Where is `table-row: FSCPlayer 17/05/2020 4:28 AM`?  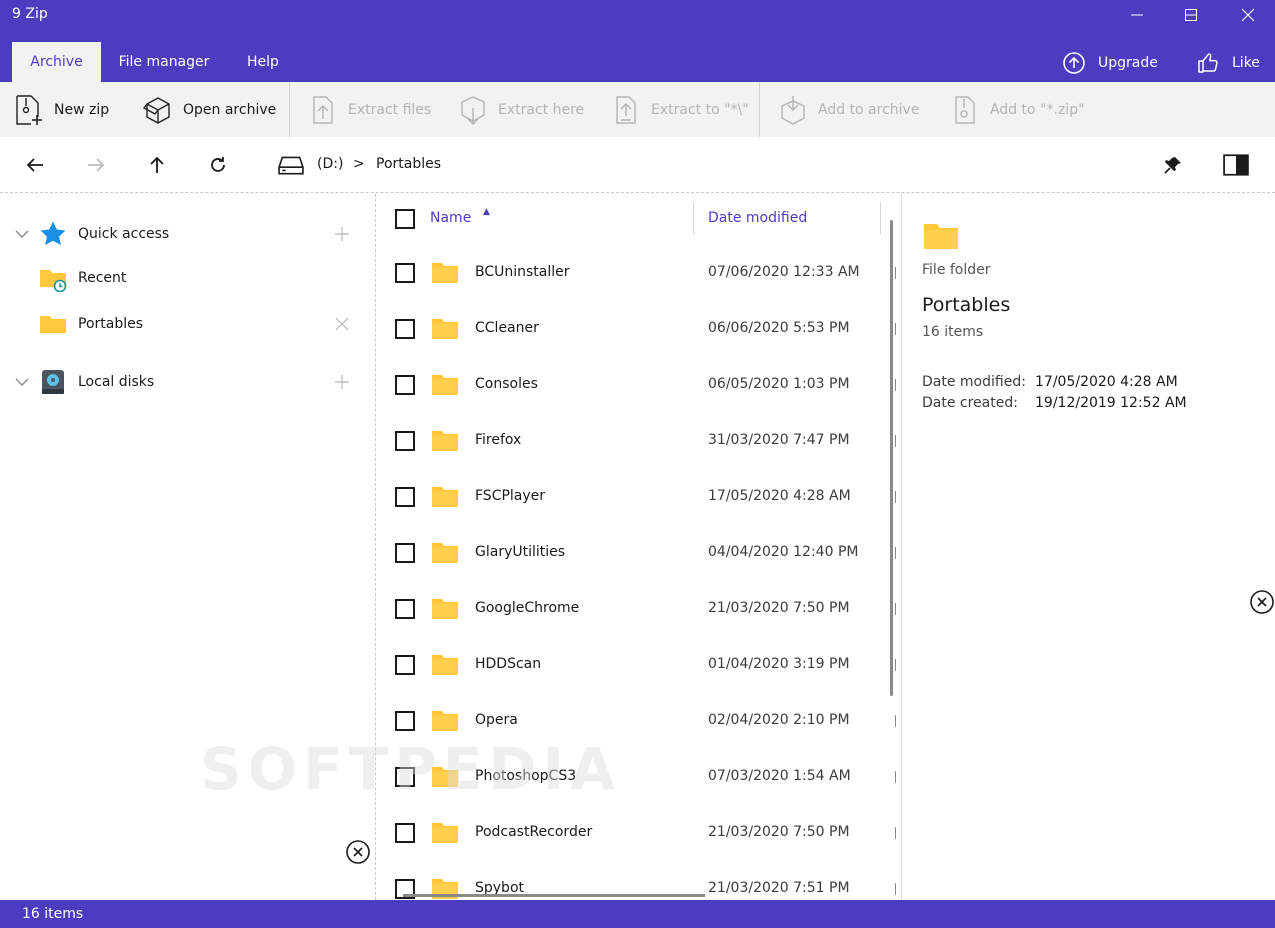 table-row: FSCPlayer 17/05/2020 4:28 AM is located at coordinates (639, 497).